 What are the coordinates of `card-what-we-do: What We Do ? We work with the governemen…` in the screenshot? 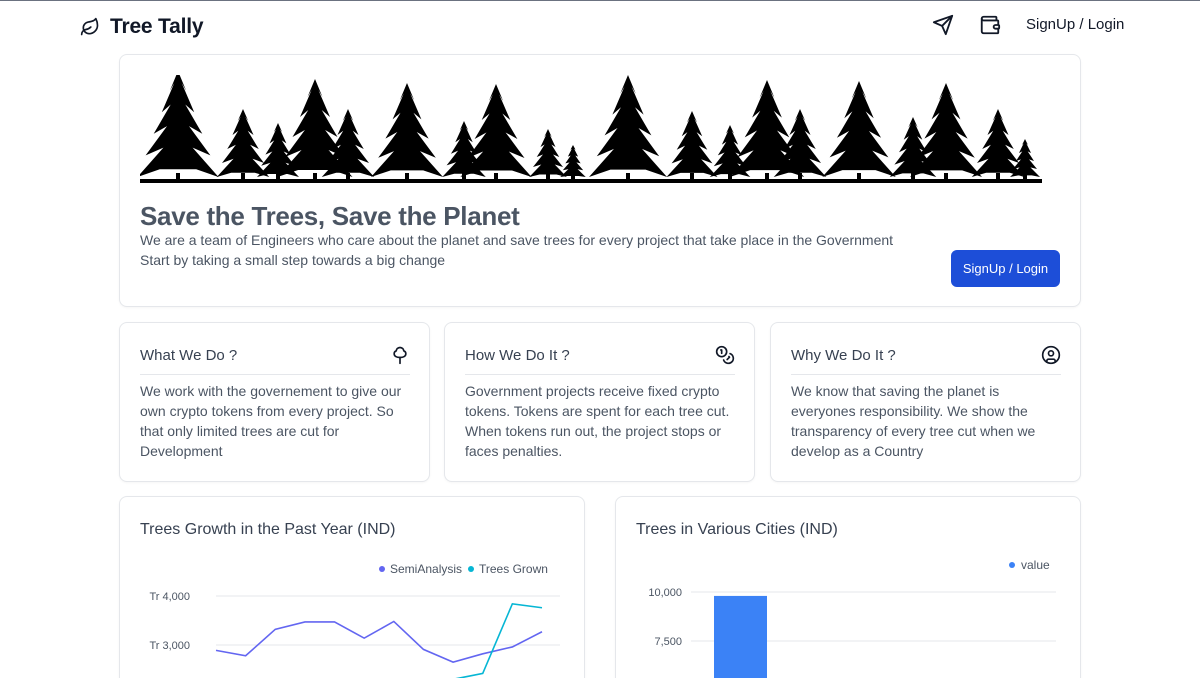 It's located at (274, 402).